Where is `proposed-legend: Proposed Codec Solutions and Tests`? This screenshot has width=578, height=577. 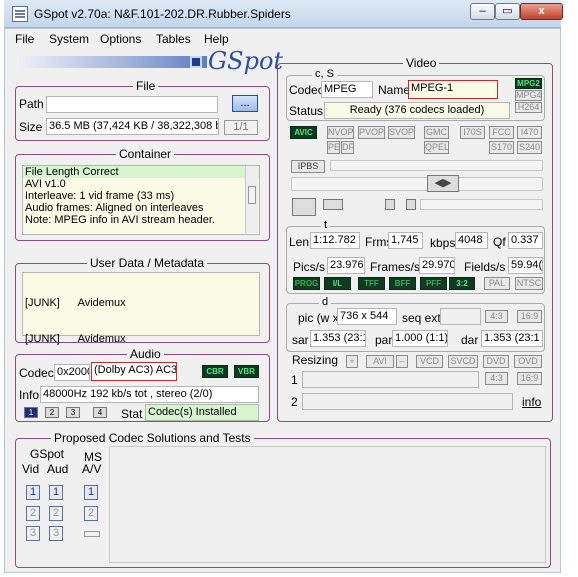 proposed-legend: Proposed Codec Solutions and Tests is located at coordinates (152, 438).